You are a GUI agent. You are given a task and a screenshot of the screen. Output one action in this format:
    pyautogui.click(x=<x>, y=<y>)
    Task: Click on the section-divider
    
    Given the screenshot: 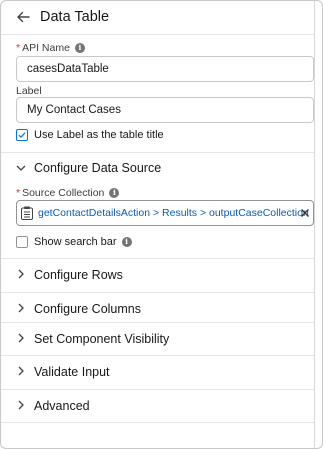 What is the action you would take?
    pyautogui.click(x=157, y=422)
    